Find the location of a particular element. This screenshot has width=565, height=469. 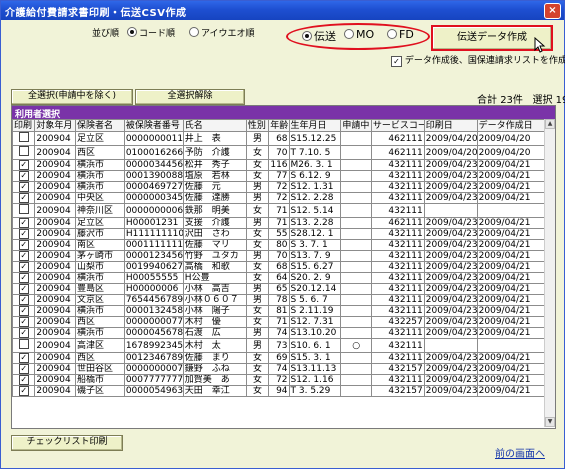

cell-insurer: 神奈川区 is located at coordinates (100, 210).